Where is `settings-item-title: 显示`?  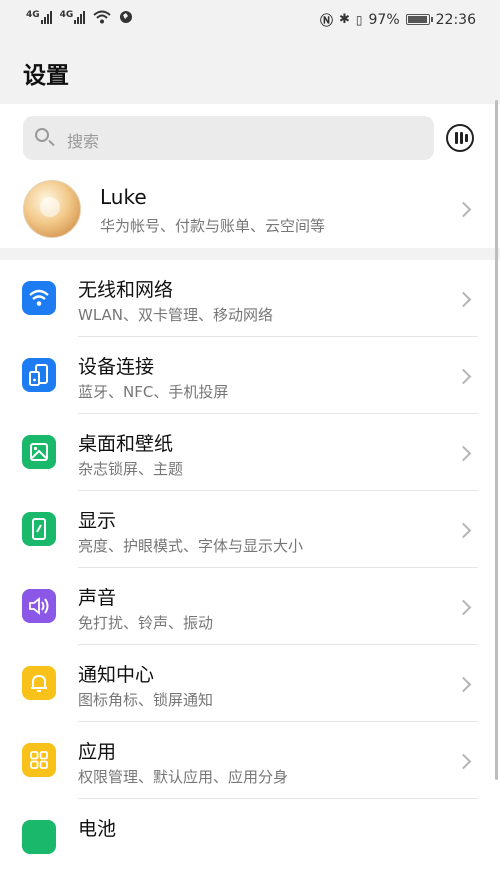 settings-item-title: 显示 is located at coordinates (97, 521).